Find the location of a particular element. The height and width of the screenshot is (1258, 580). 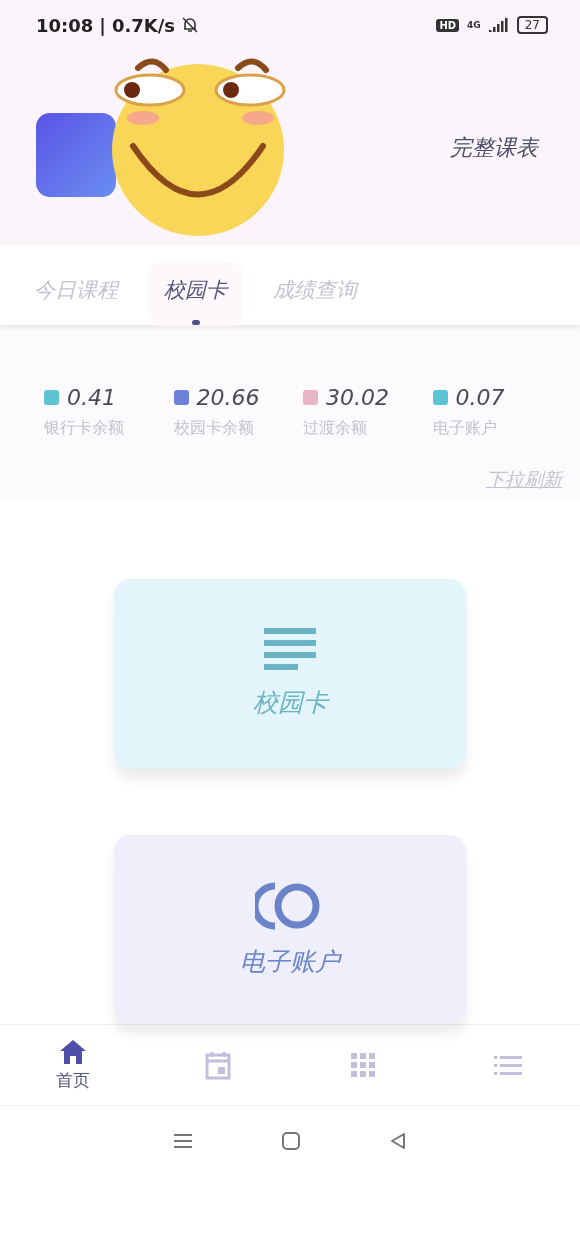

feature-card: 校园卡 is located at coordinates (290, 674).